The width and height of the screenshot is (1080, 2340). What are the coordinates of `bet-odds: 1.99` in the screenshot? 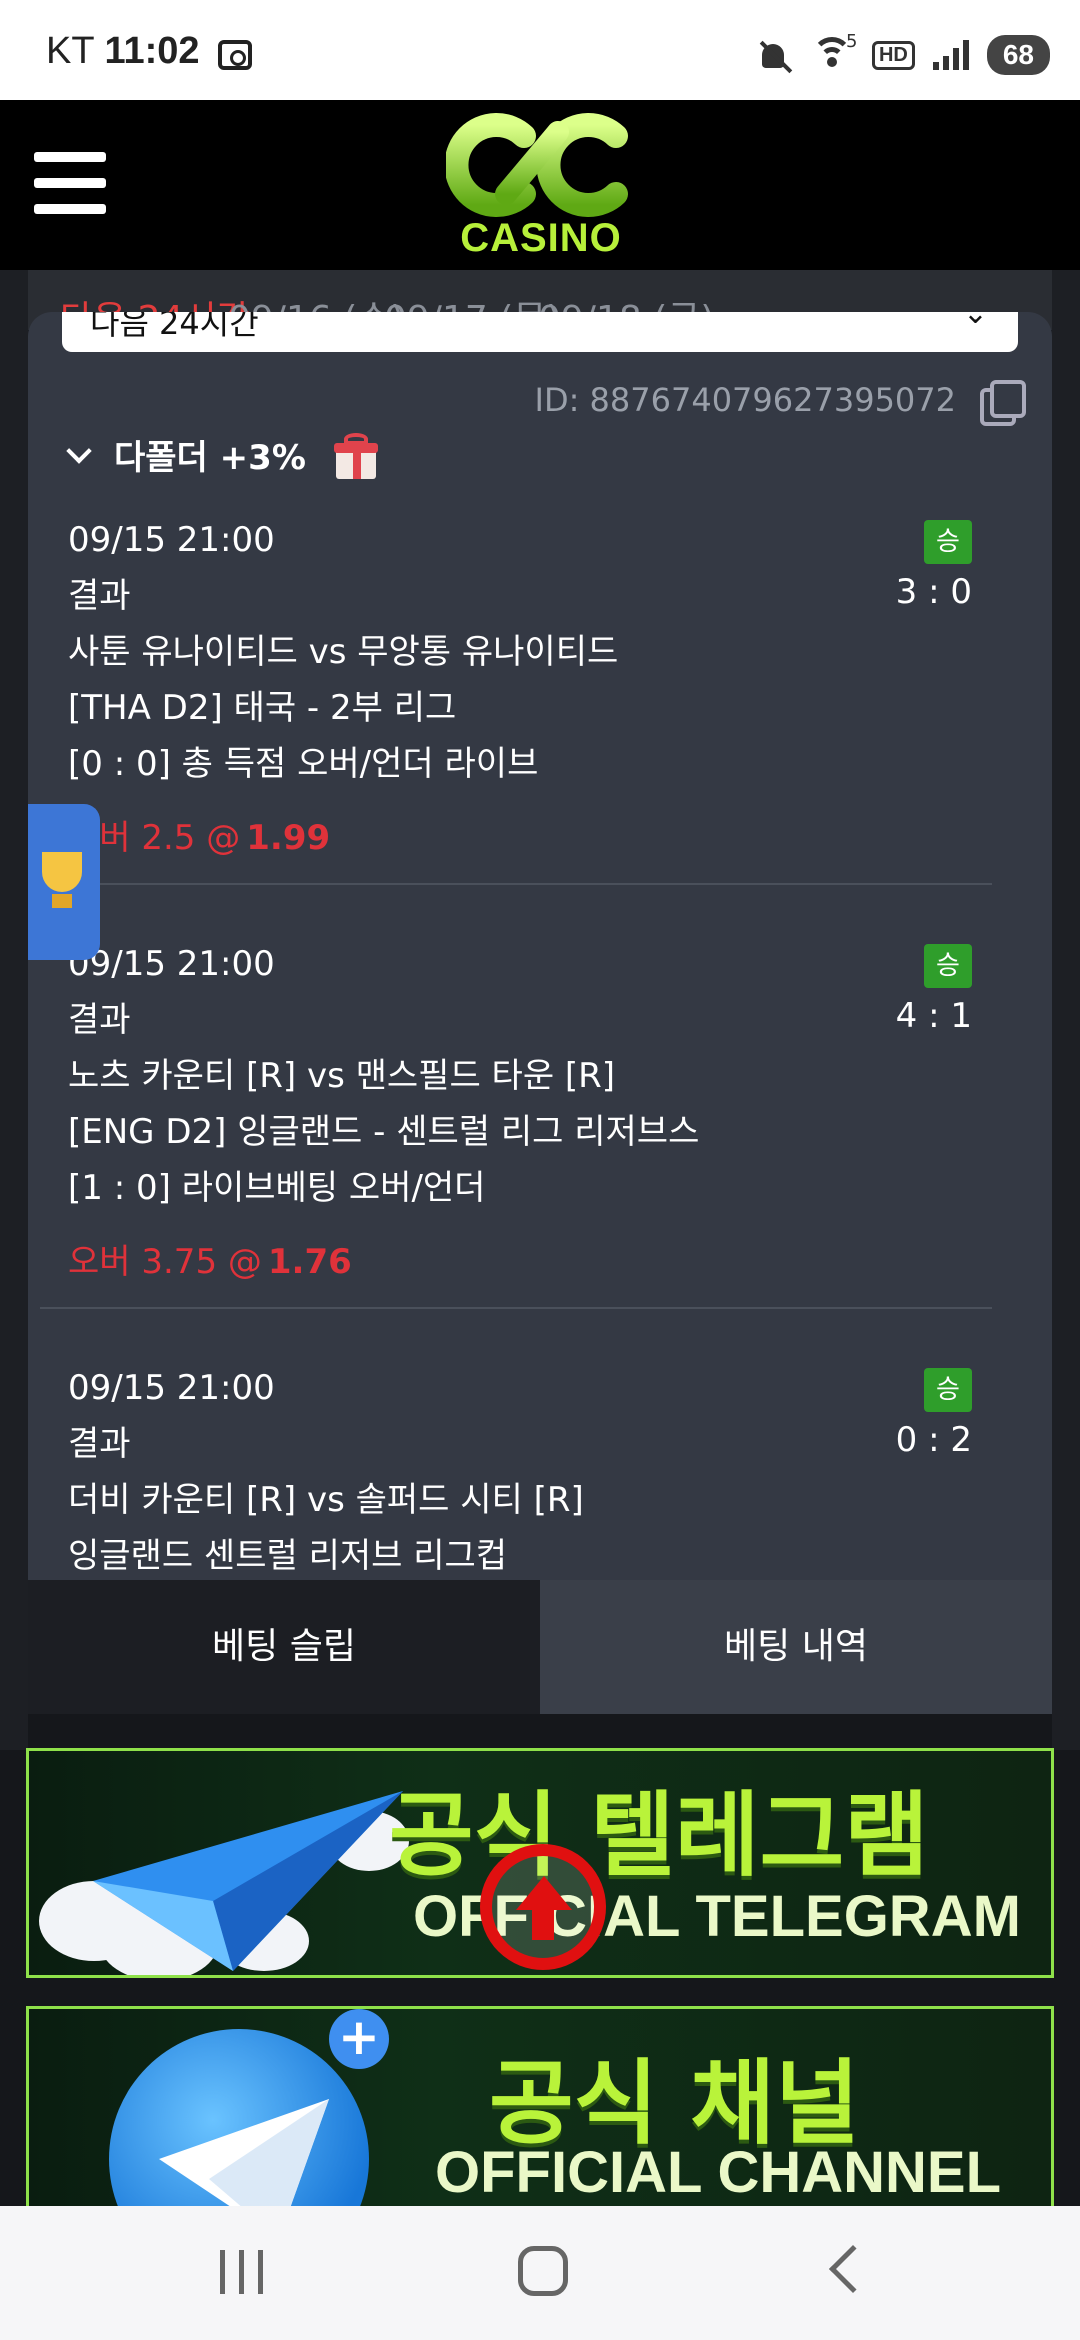 It's located at (288, 838).